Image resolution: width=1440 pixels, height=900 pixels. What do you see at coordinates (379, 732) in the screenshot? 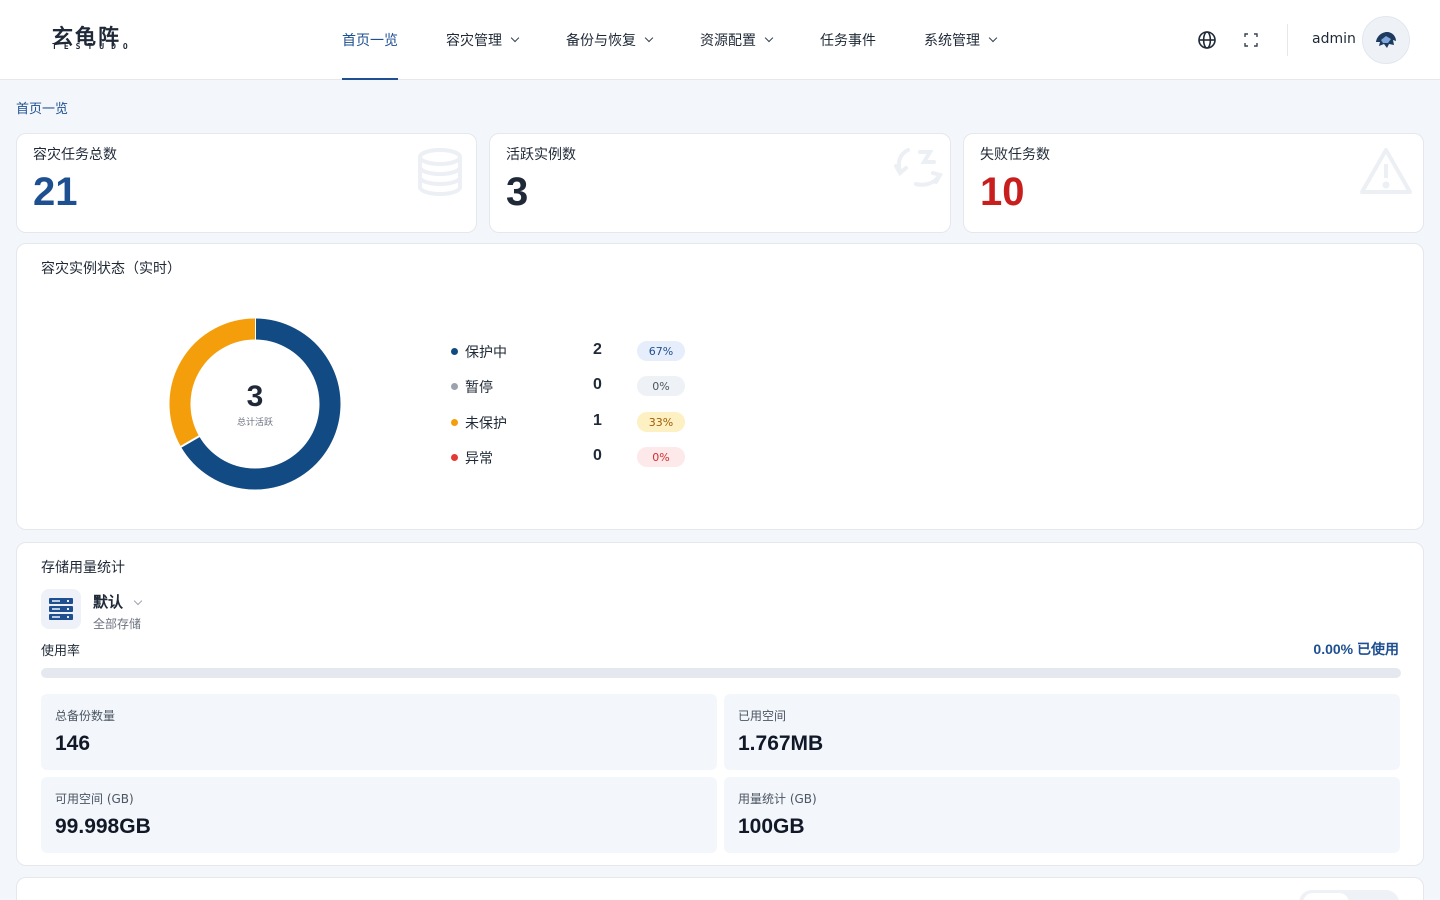
I see `metric-total-backups: 总备份数量 146` at bounding box center [379, 732].